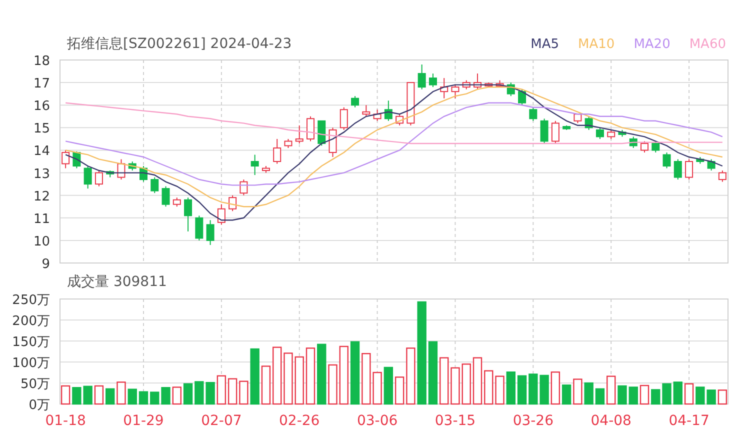  I want to click on axis-label: 11, so click(41, 219).